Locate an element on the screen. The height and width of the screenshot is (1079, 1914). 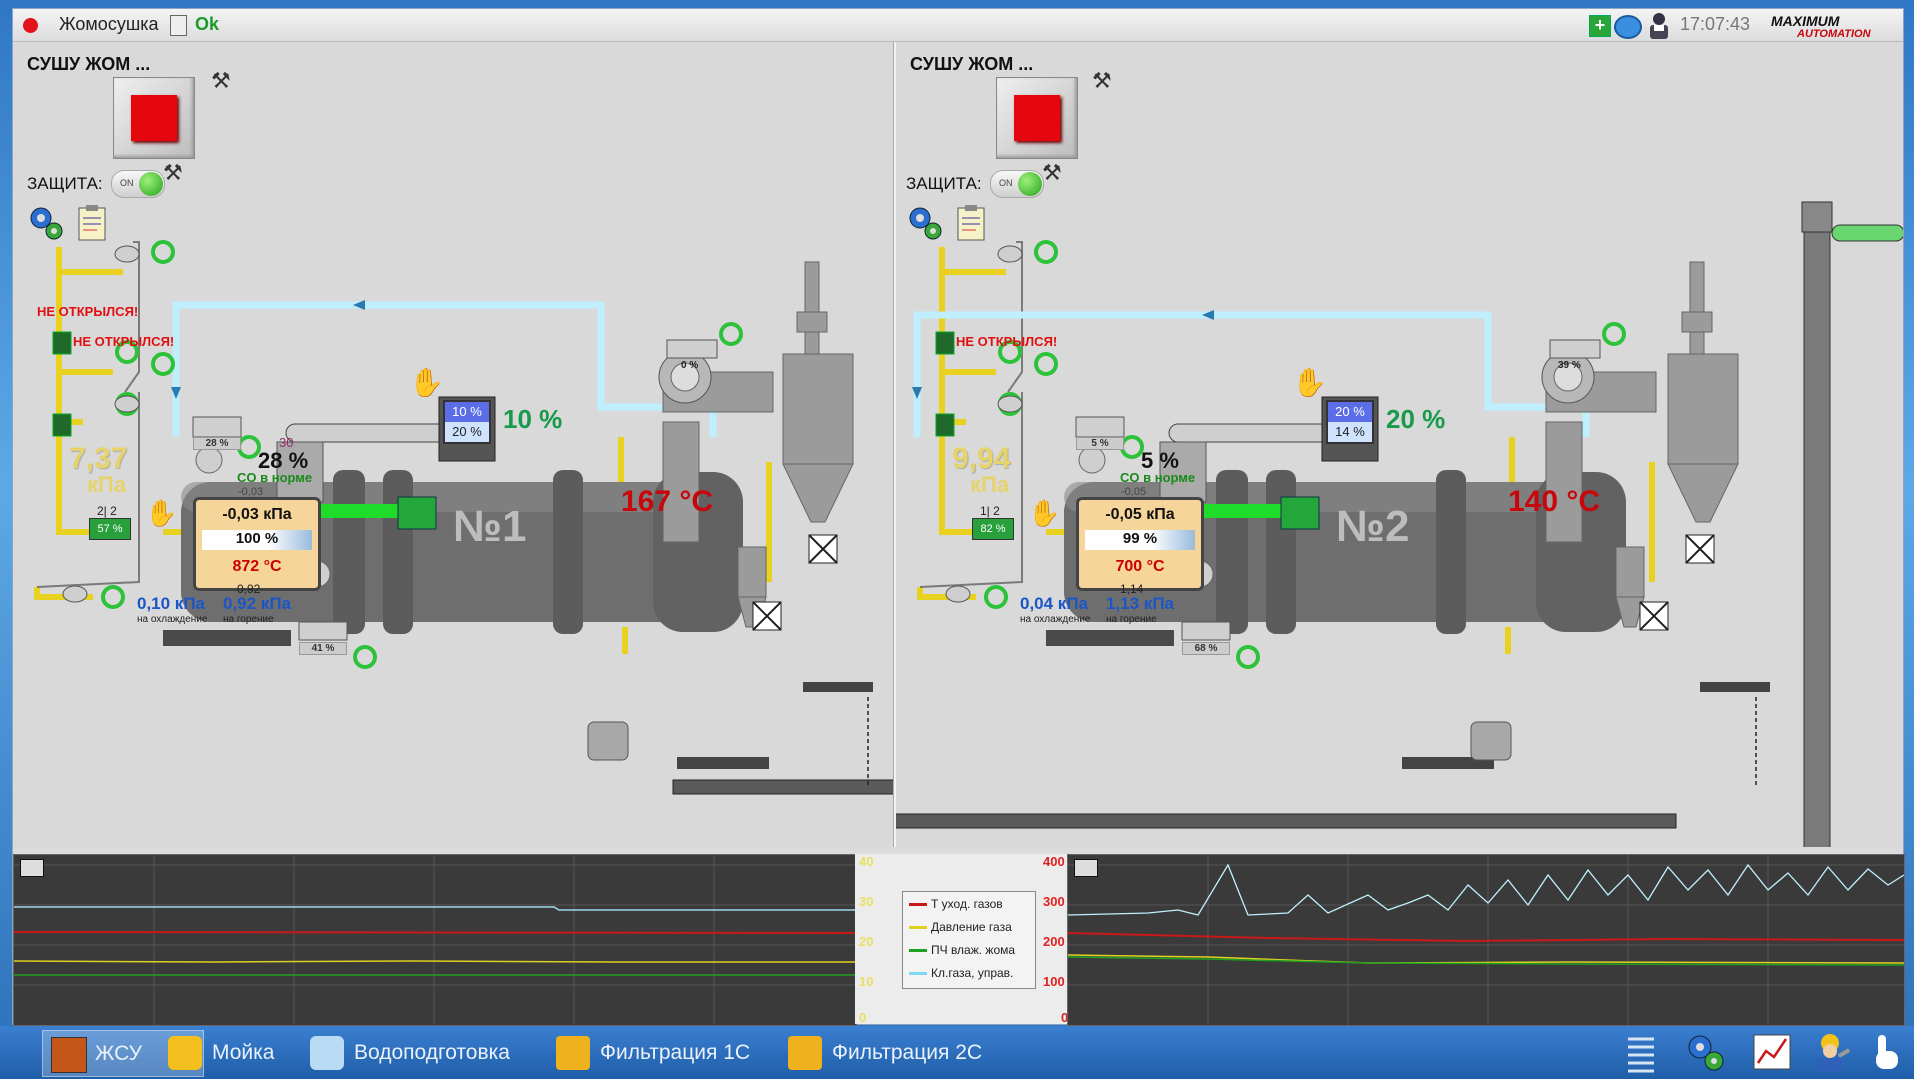
right-axis-tick: 300 is located at coordinates (1054, 901).